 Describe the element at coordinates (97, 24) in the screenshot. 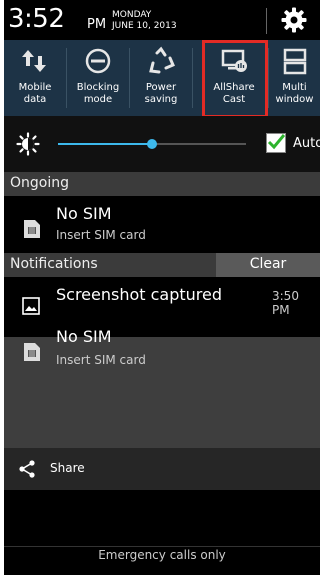

I see `clock-ampm: PM` at that location.